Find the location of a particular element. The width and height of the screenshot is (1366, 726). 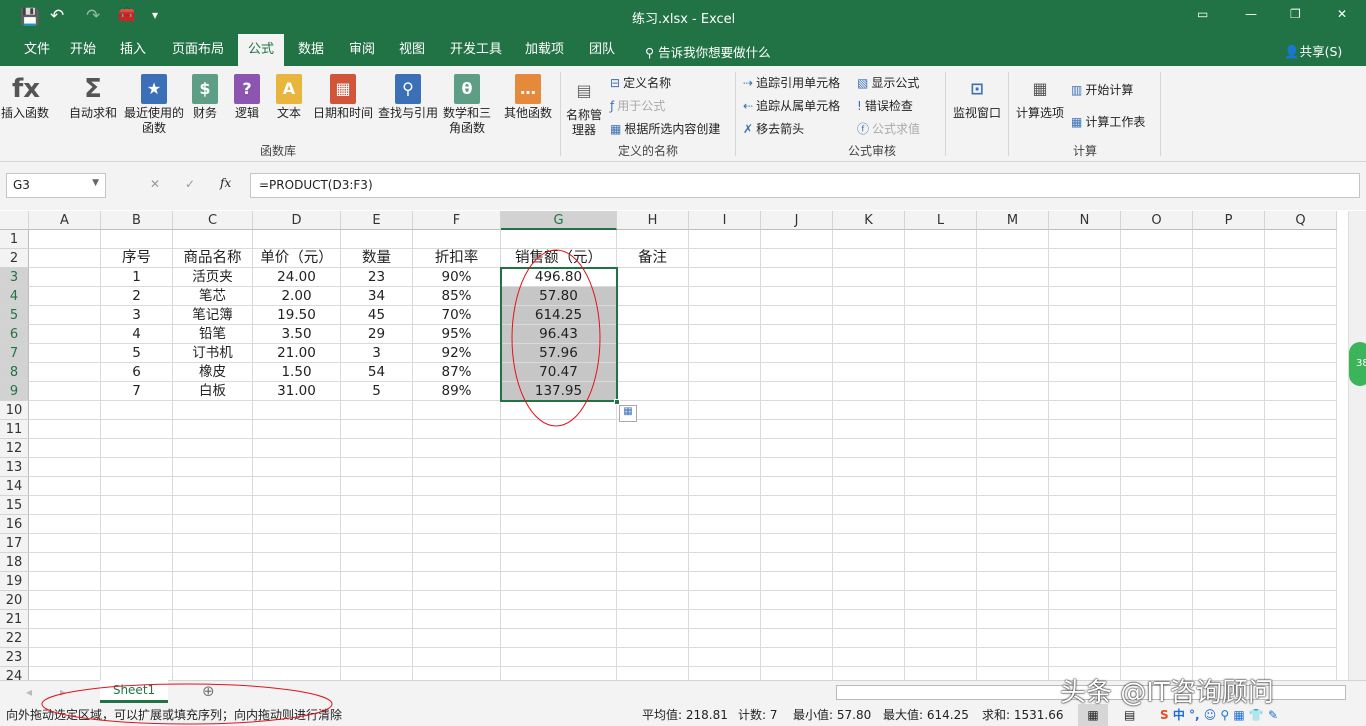

cell-N14 is located at coordinates (1085, 486).